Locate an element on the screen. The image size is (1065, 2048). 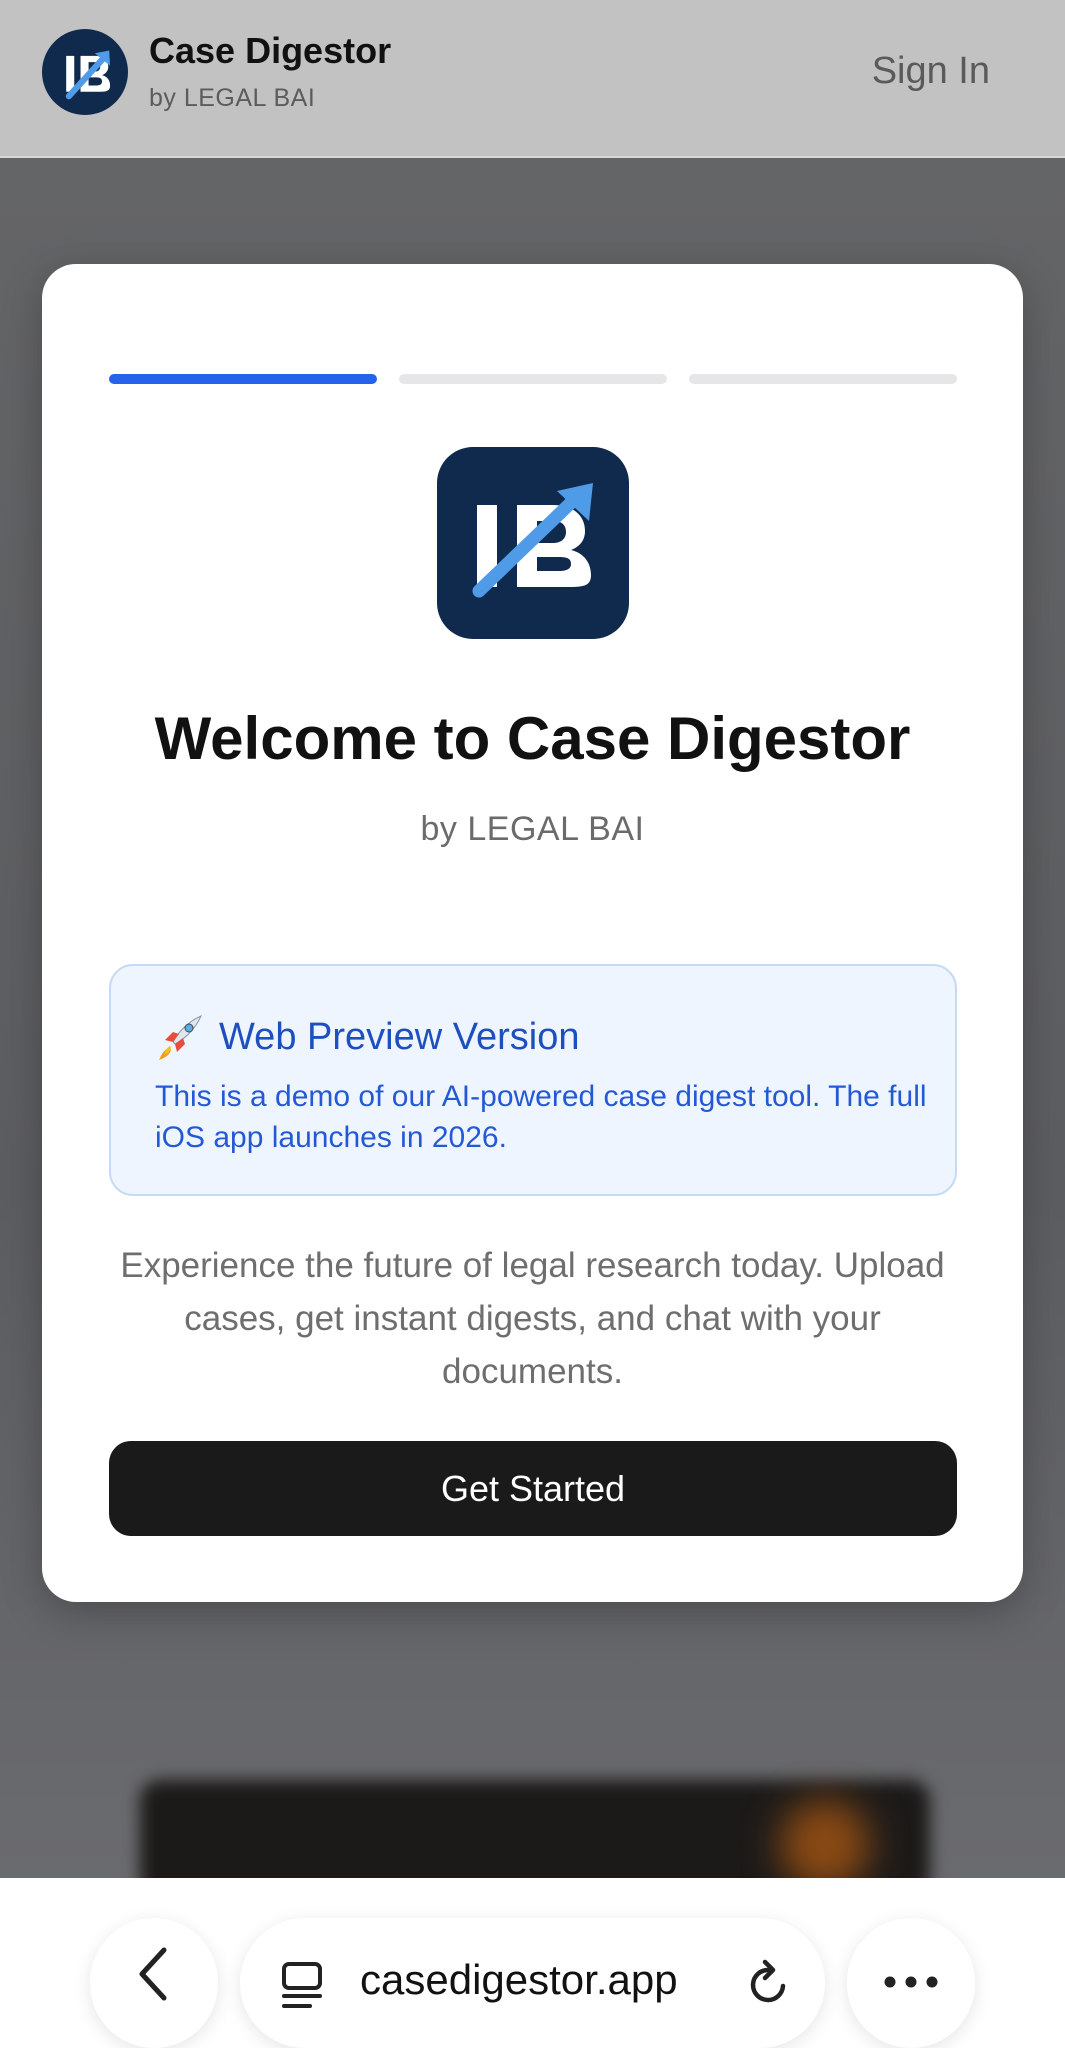
page-menu-icon is located at coordinates (302, 1985).